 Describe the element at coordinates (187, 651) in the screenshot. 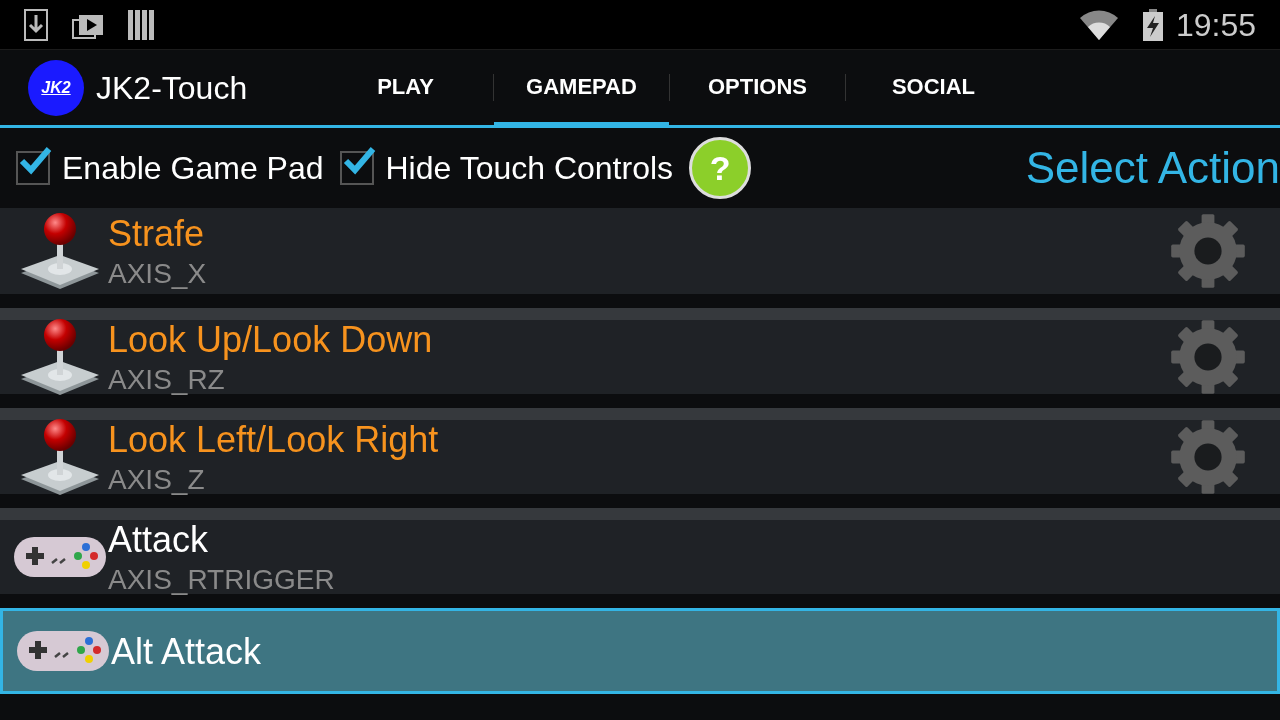

I see `action-title: Alt Attack` at that location.